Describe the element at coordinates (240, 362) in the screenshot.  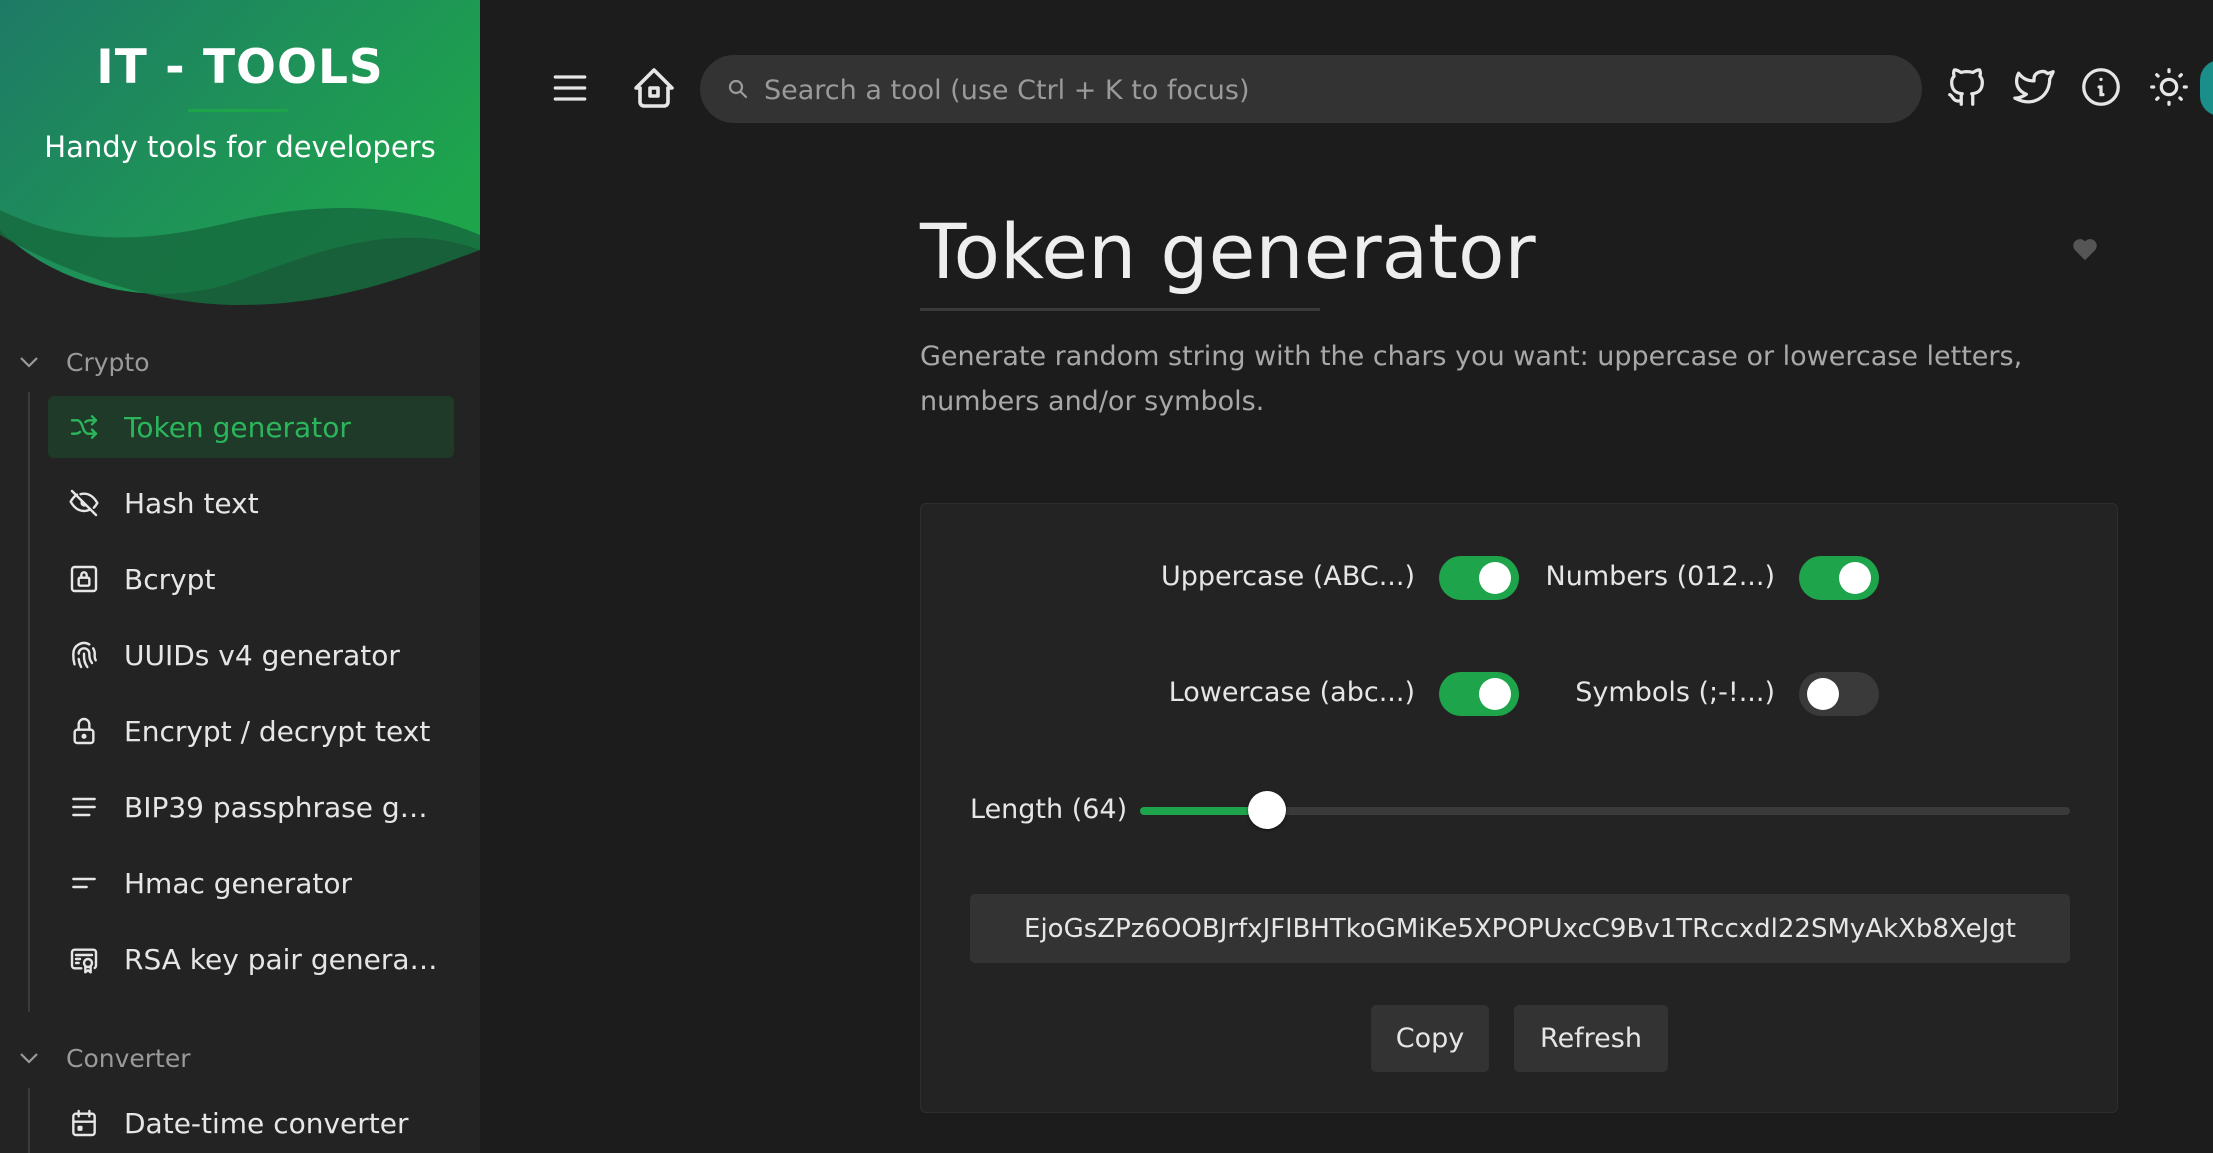
I see `group-header-crypto: Crypto` at that location.